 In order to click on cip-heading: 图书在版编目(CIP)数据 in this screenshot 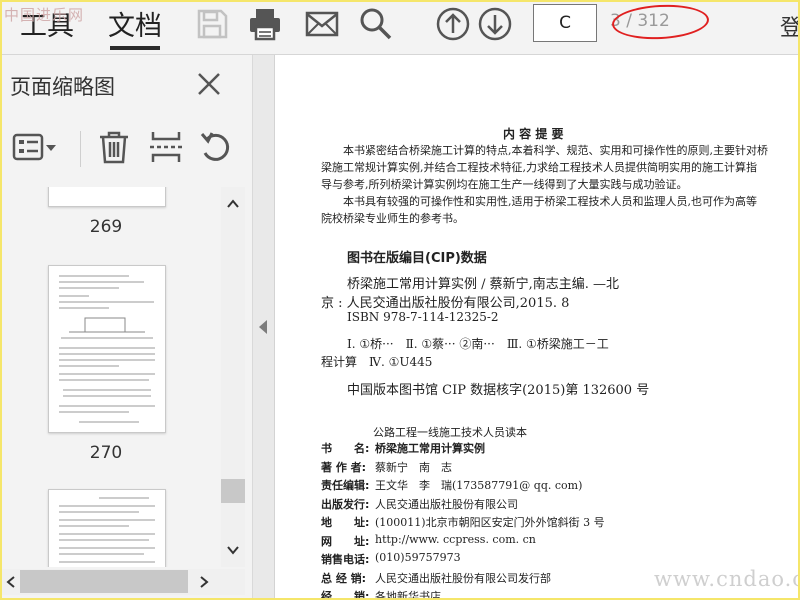, I will do `click(417, 258)`.